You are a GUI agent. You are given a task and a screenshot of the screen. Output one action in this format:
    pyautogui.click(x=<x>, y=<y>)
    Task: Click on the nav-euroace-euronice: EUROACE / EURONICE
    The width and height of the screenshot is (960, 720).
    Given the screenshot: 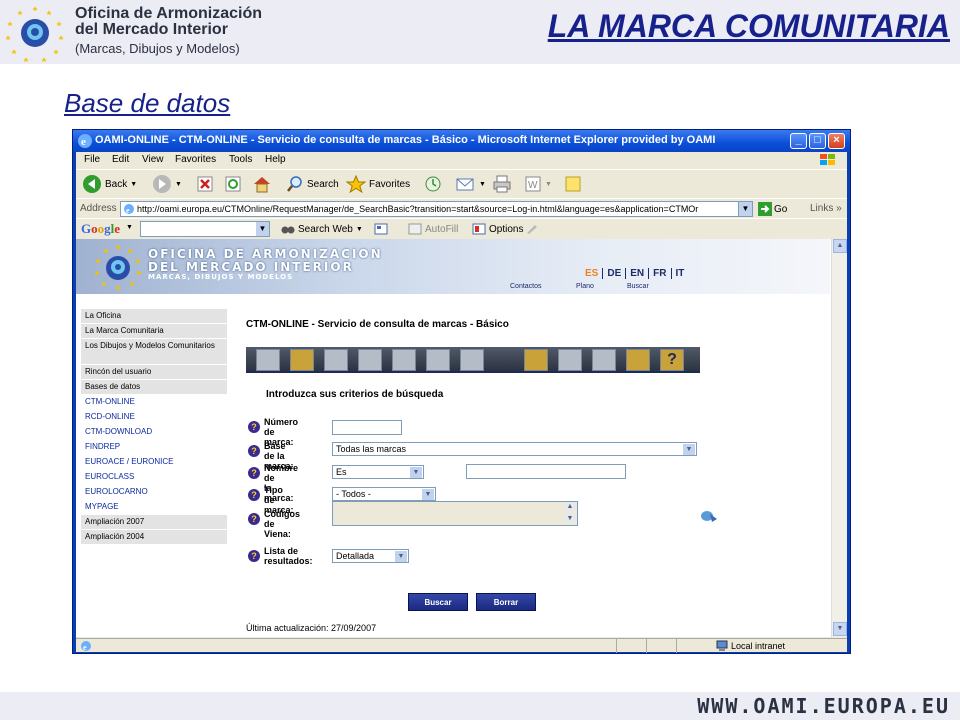 What is the action you would take?
    pyautogui.click(x=154, y=462)
    